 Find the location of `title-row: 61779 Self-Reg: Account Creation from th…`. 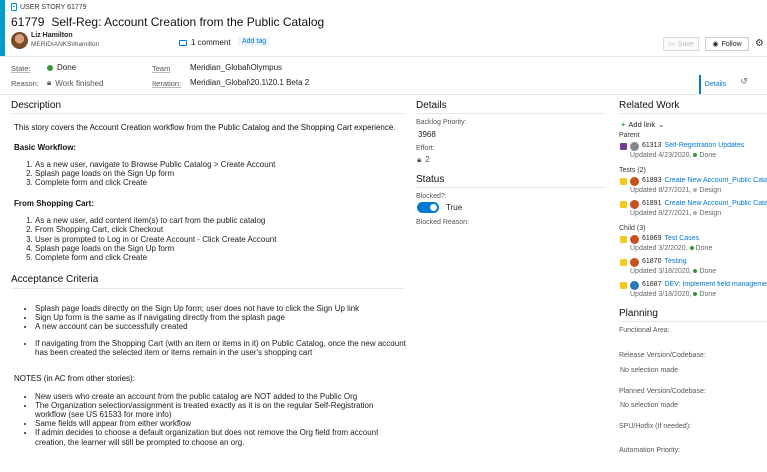

title-row: 61779 Self-Reg: Account Creation from th… is located at coordinates (167, 22).